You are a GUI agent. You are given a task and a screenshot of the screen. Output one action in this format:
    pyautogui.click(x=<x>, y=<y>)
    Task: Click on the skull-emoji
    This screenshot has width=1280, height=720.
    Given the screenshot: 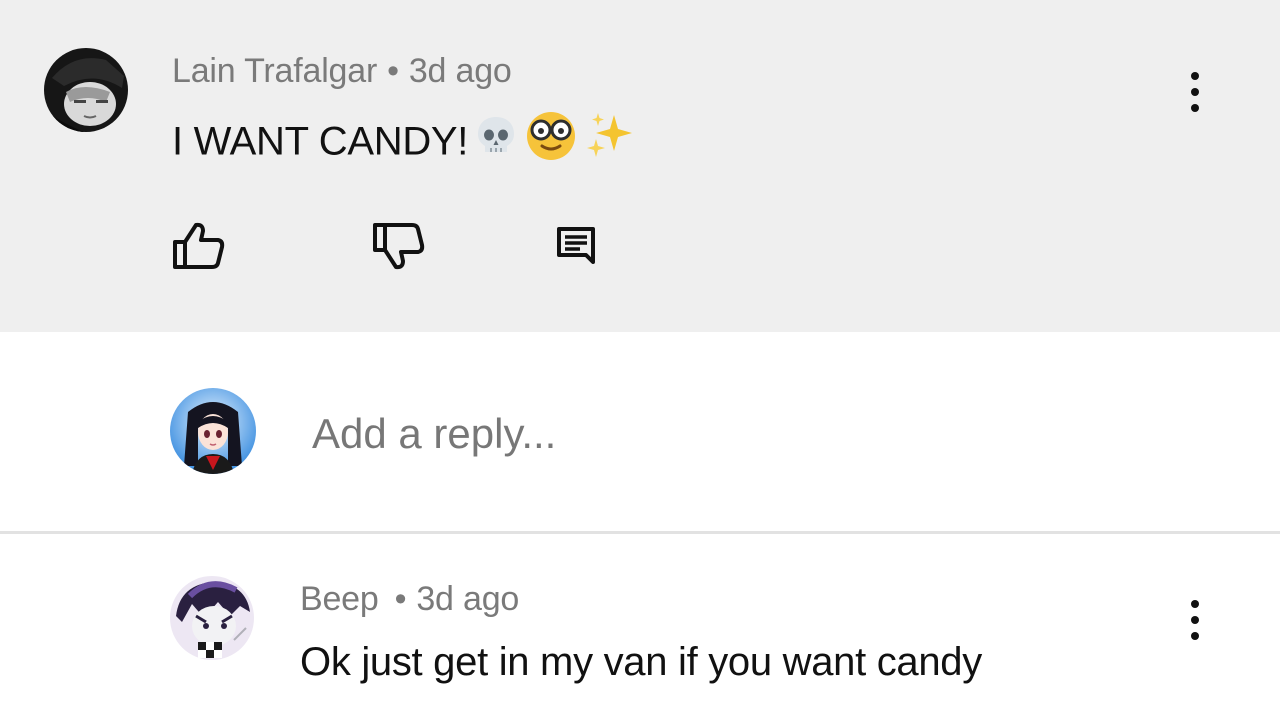 What is the action you would take?
    pyautogui.click(x=496, y=140)
    